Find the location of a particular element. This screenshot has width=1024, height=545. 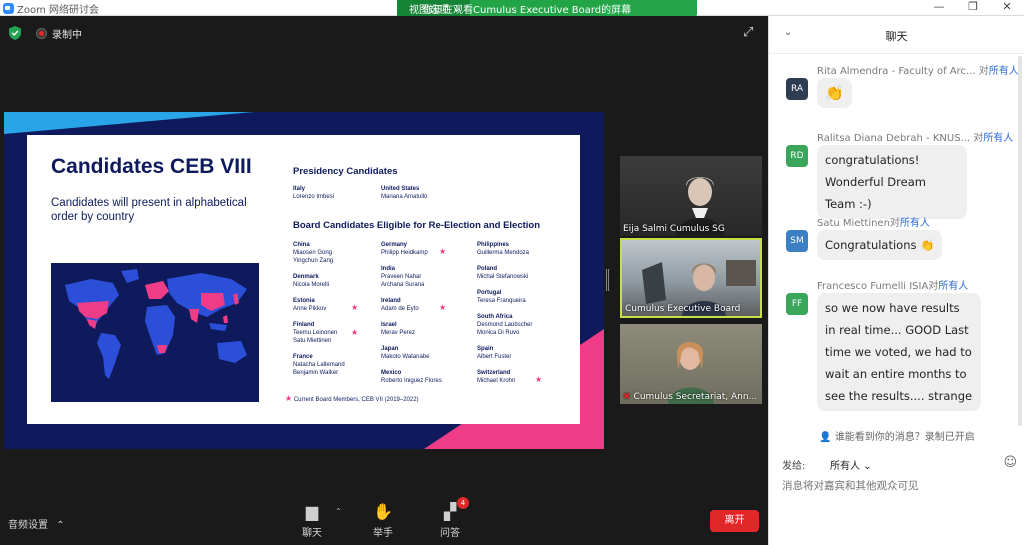

chat-message-input is located at coordinates (897, 486).